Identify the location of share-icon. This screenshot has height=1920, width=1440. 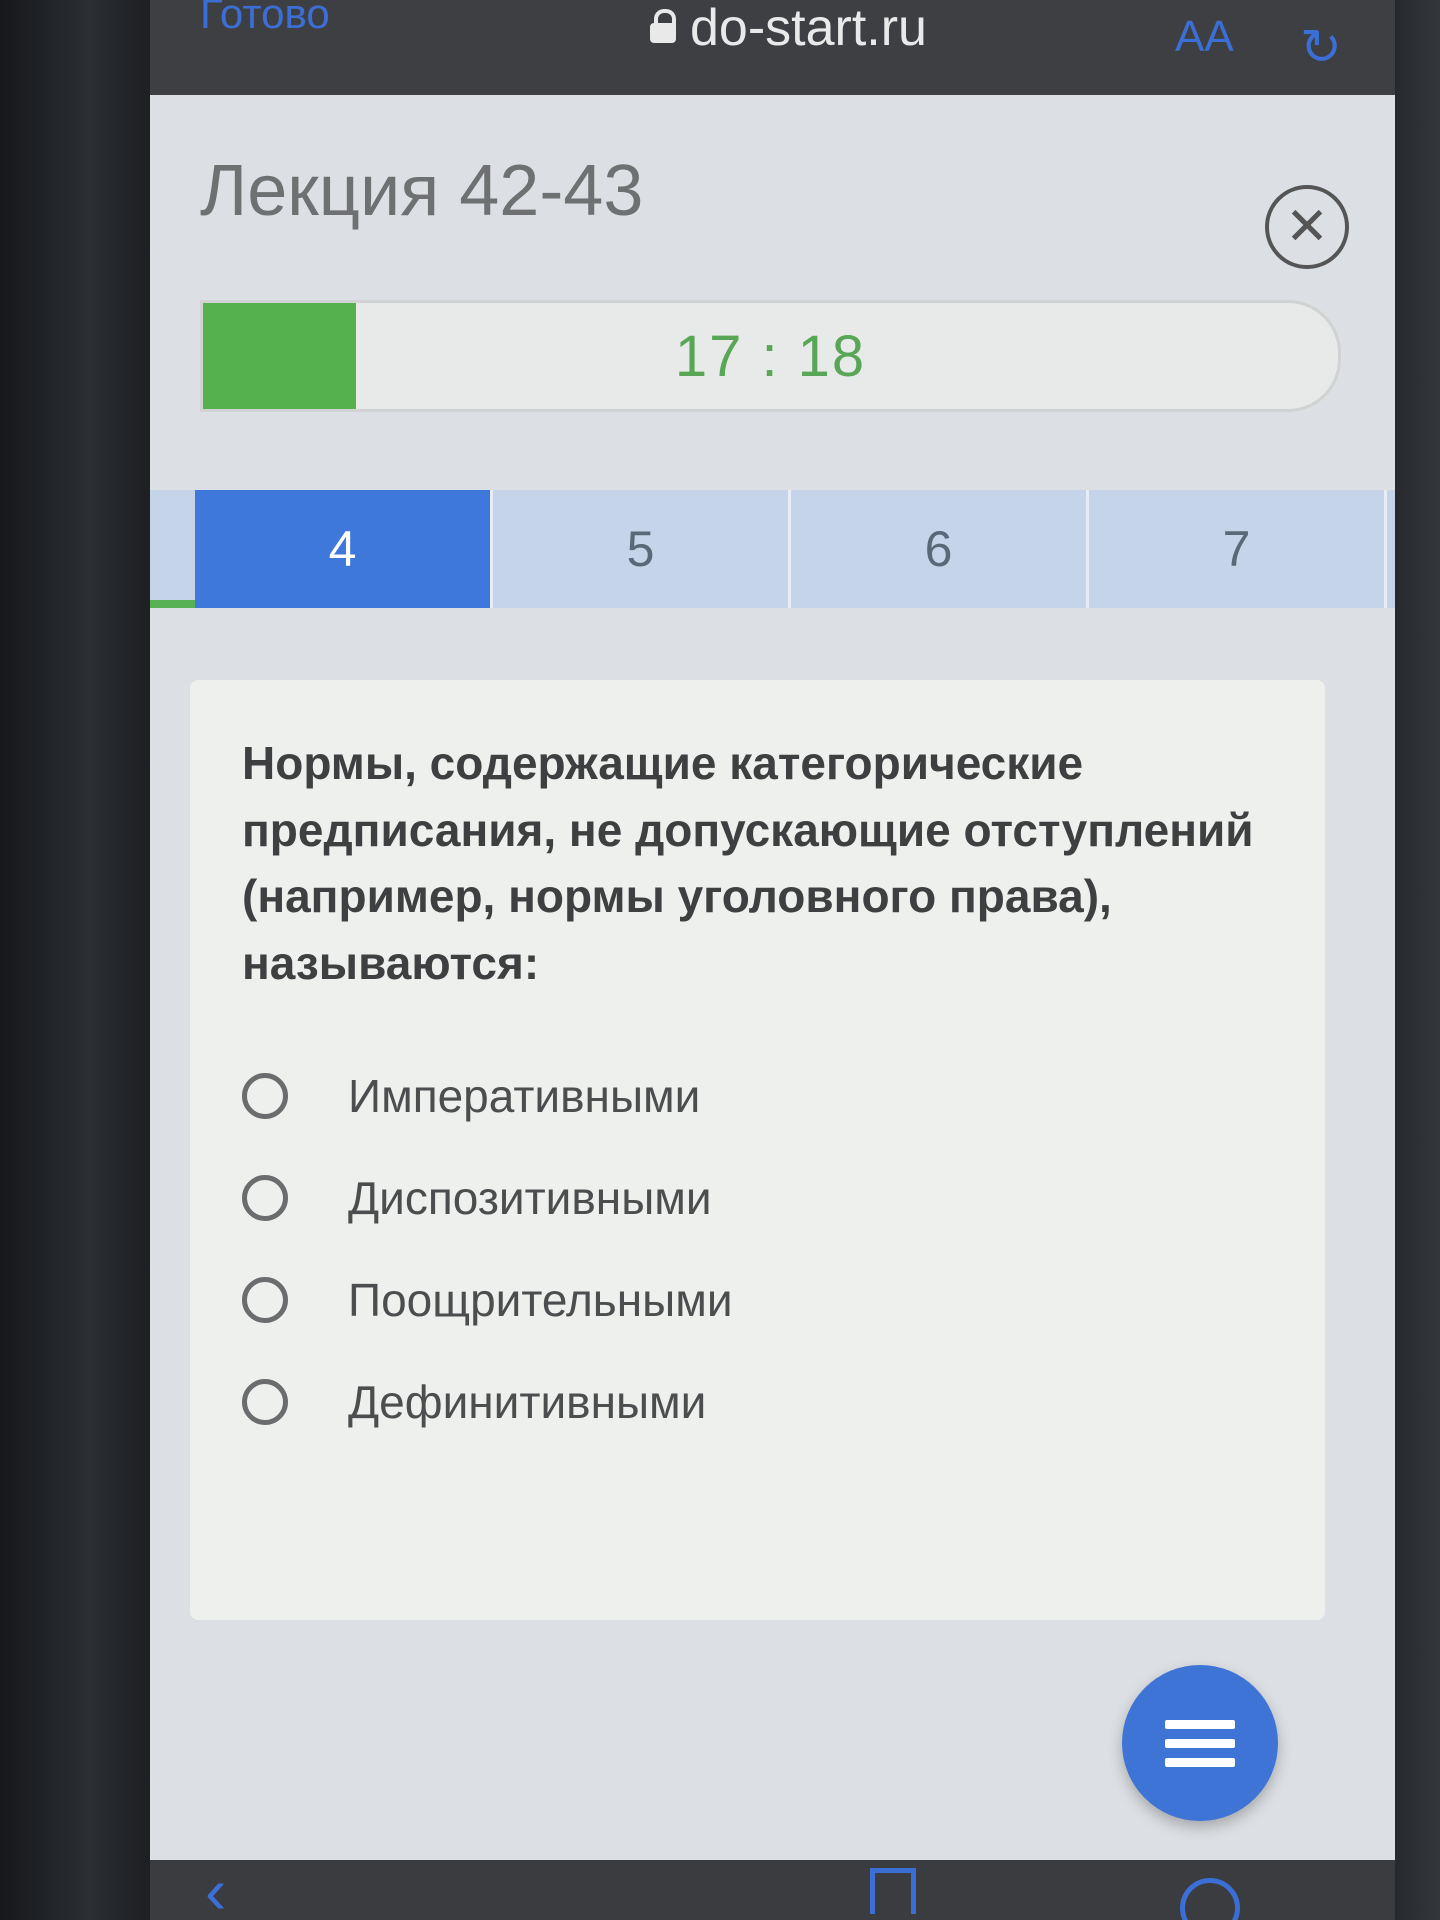
(893, 1891).